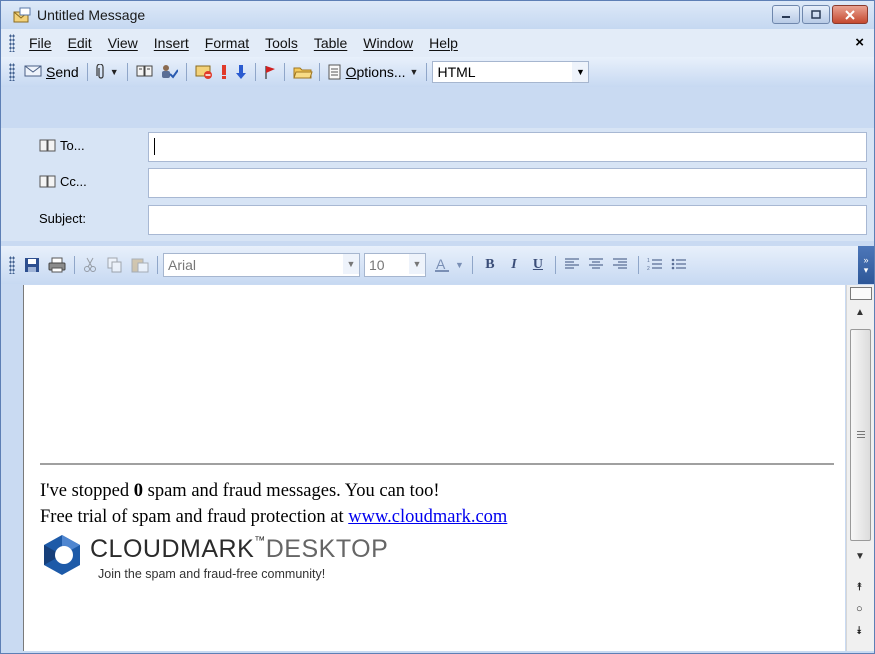  Describe the element at coordinates (507, 220) in the screenshot. I see `subject-field` at that location.